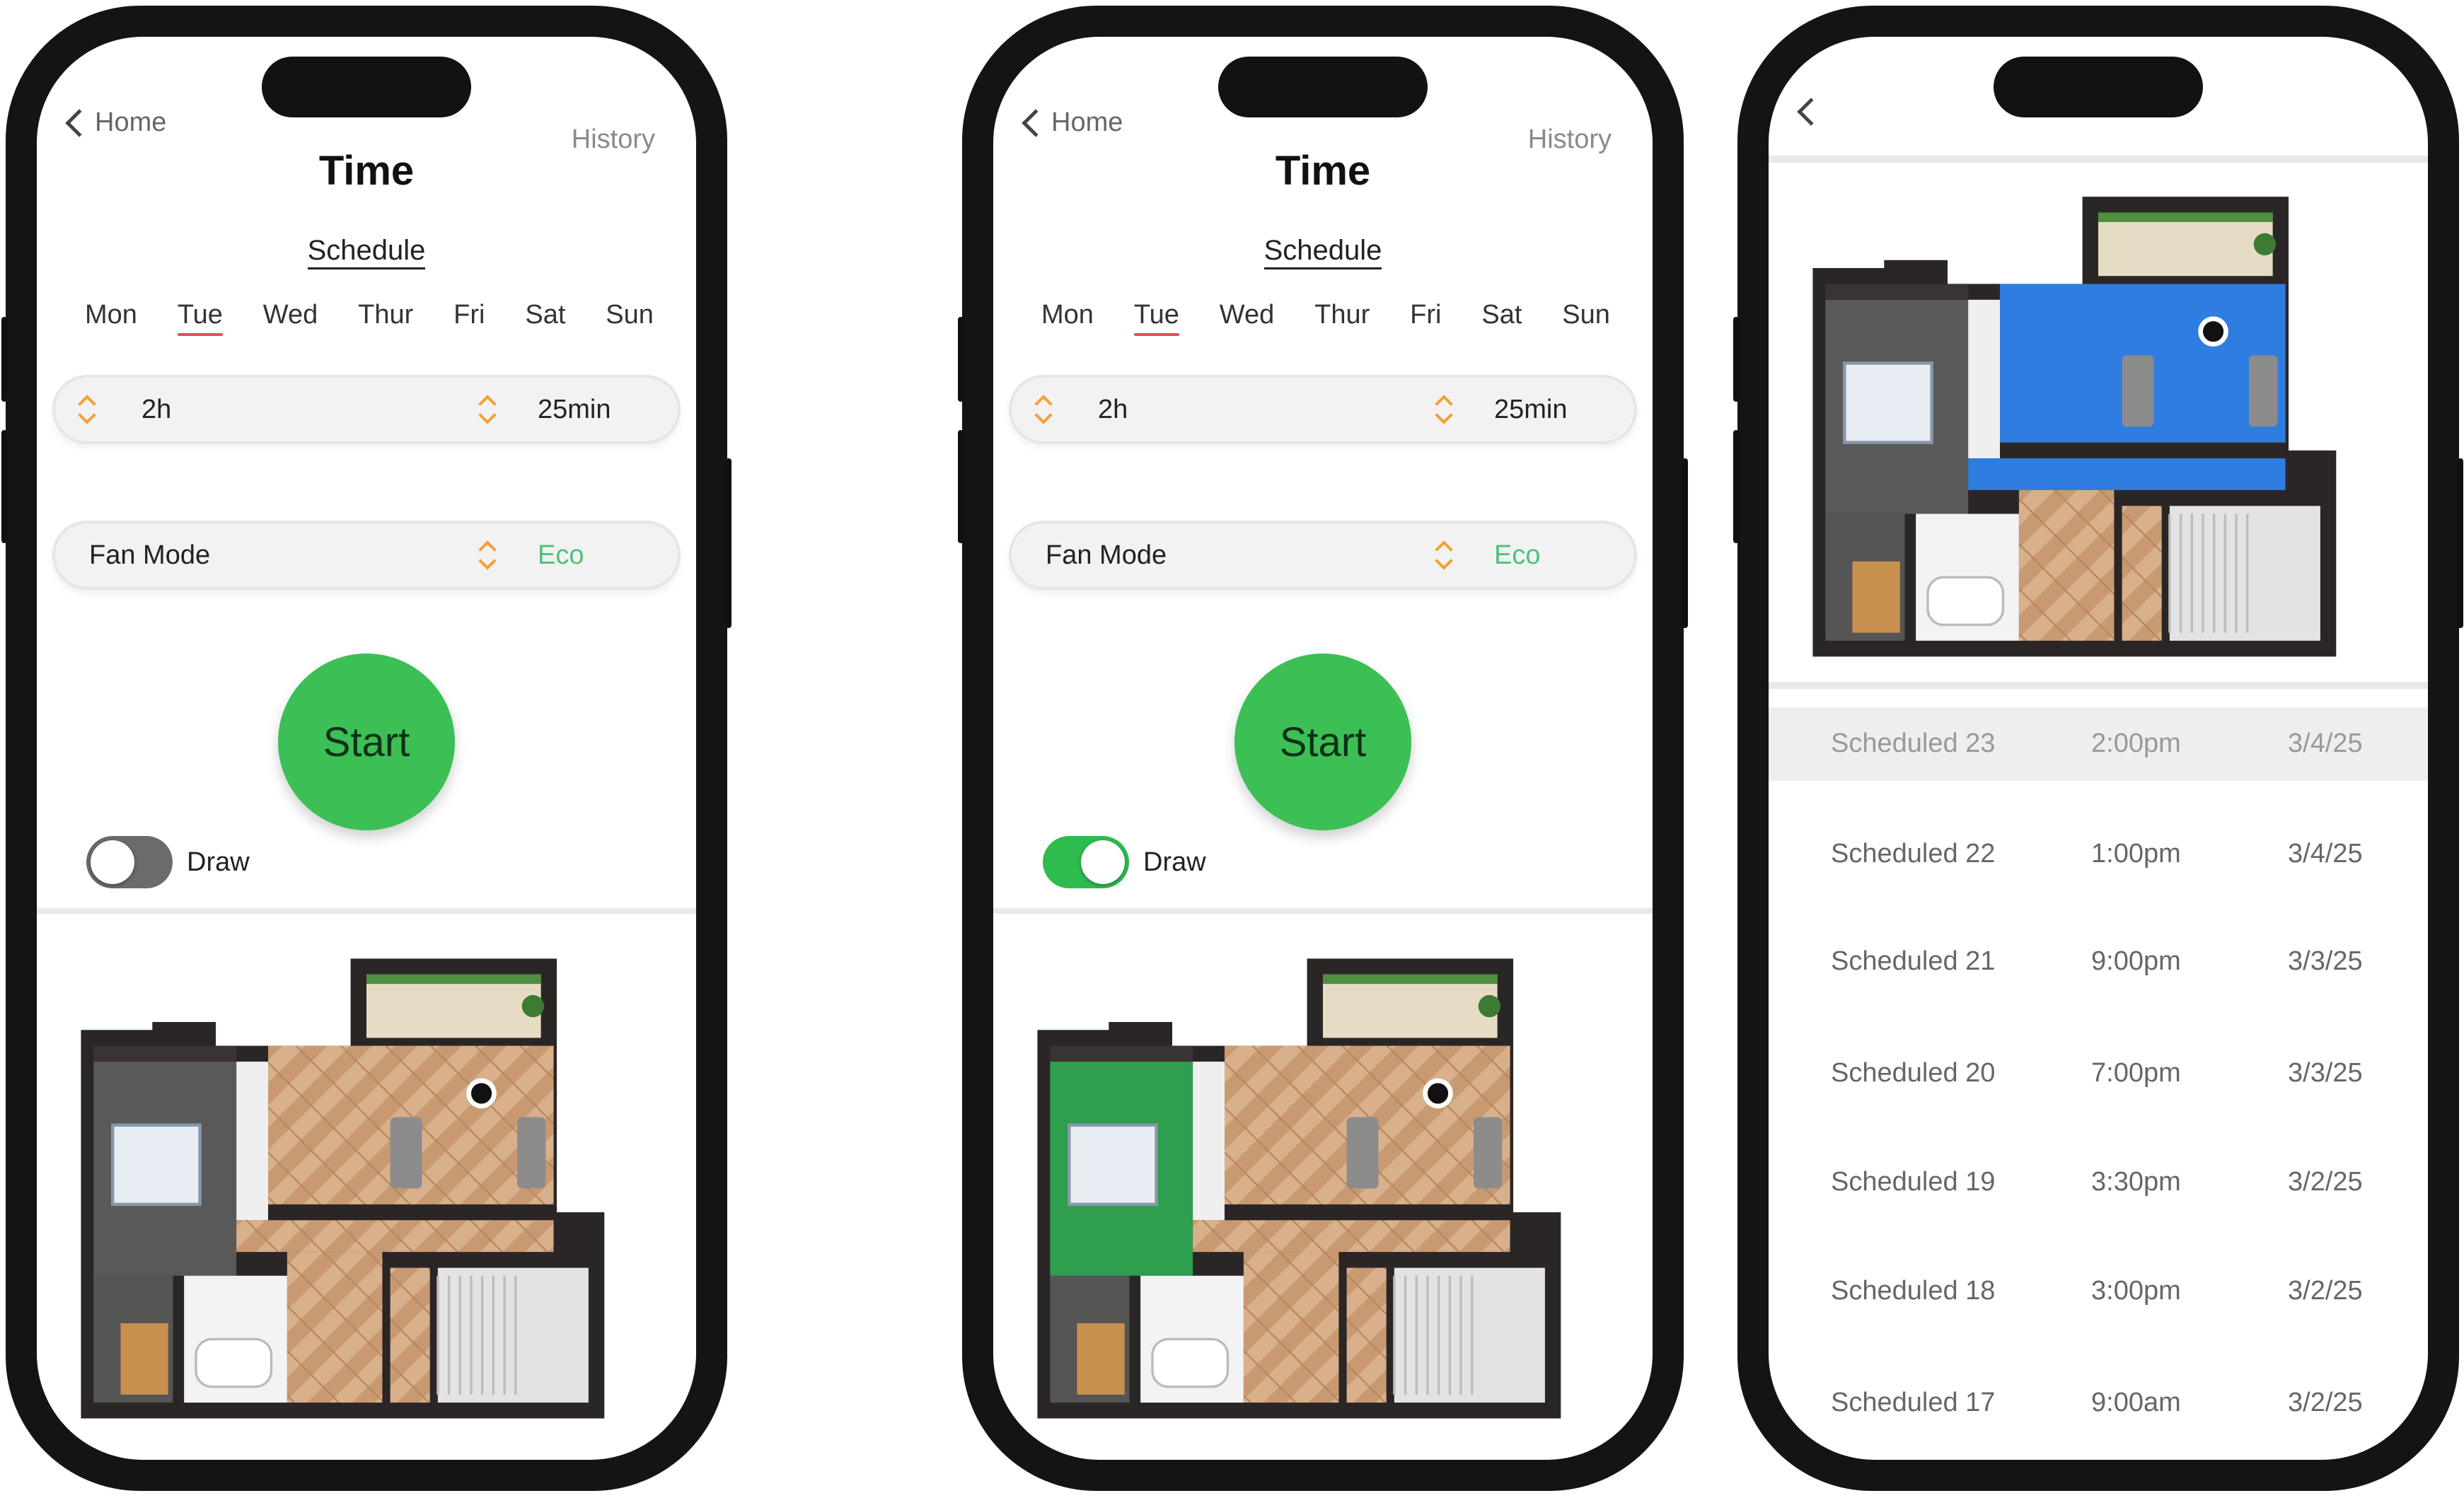 The image size is (2464, 1498). I want to click on schedule-history-row: Scheduled 21 9:00pm 3/3/25, so click(2098, 962).